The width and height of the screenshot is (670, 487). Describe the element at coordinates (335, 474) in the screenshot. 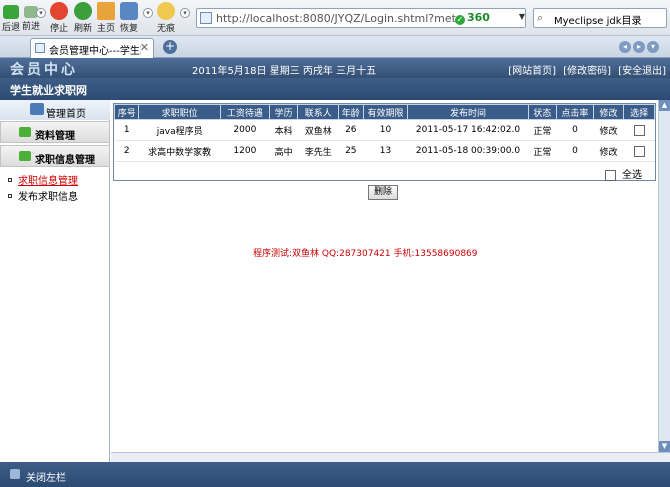

I see `bottom-bar: 关闭左栏` at that location.